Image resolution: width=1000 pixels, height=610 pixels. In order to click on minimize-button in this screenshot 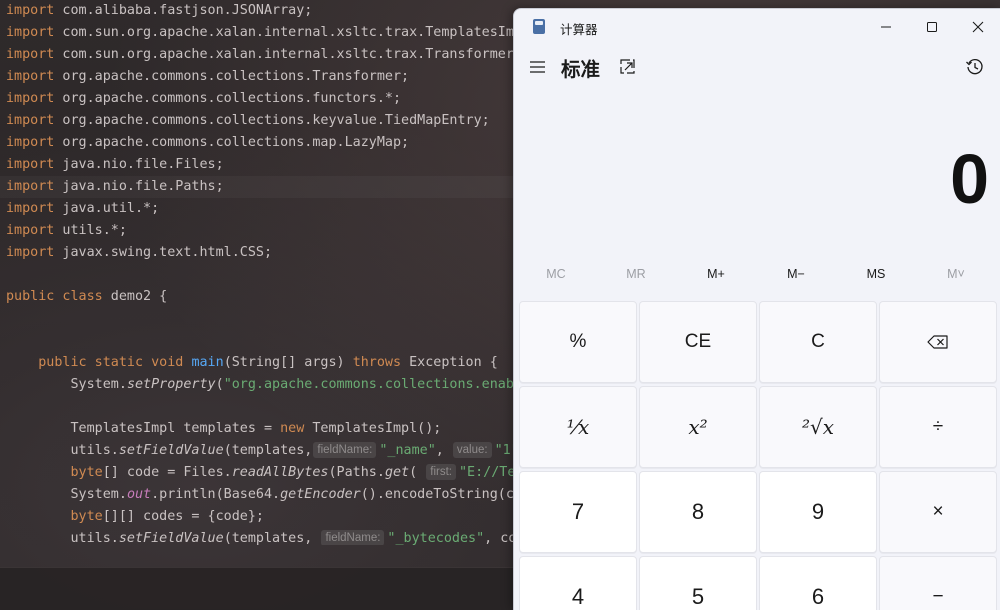, I will do `click(886, 27)`.